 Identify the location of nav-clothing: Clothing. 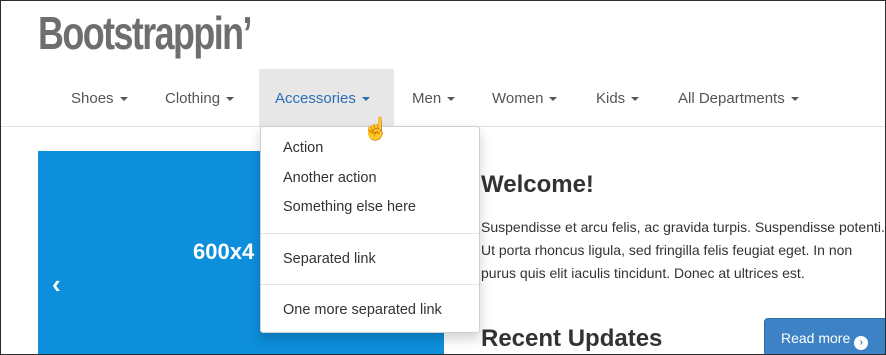
(200, 97).